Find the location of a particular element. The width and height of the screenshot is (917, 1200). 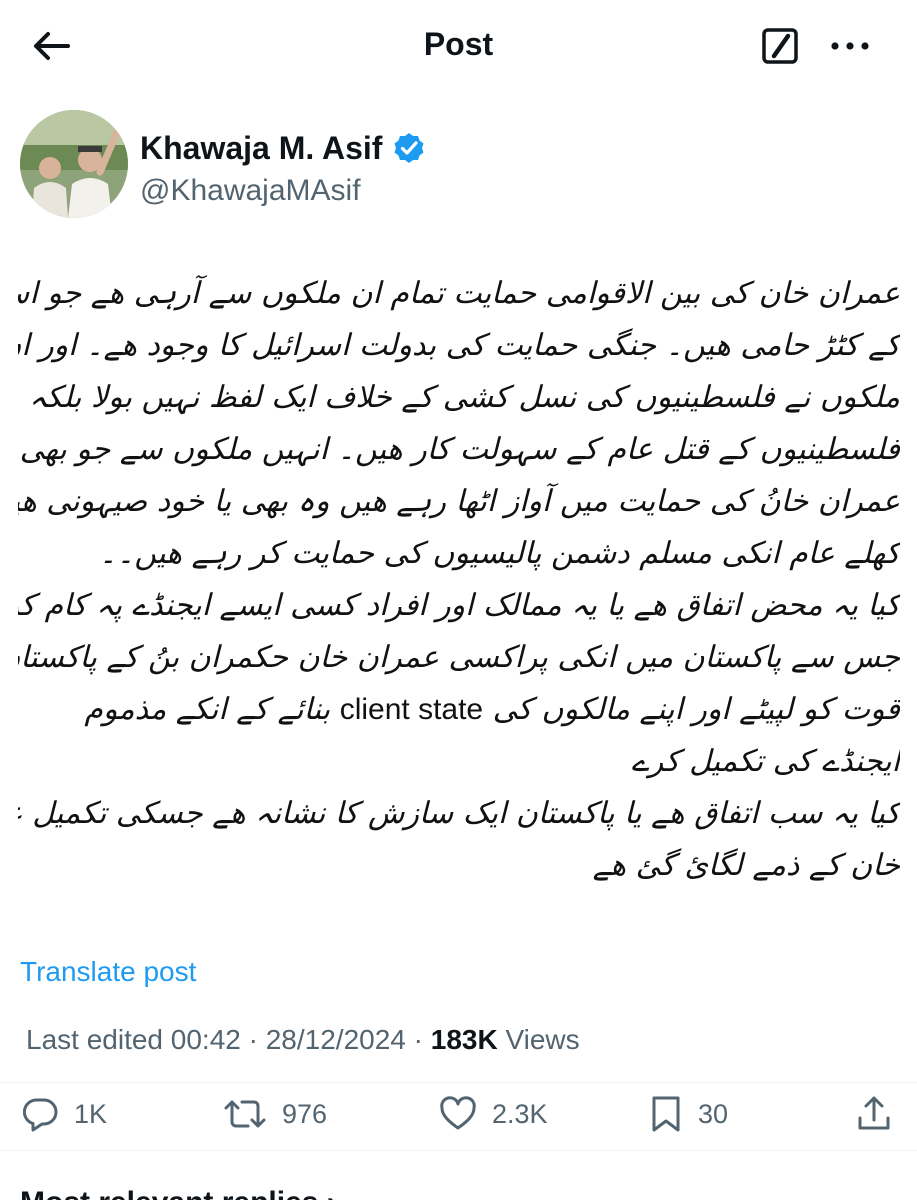

reply-button: 1K is located at coordinates (63, 1114).